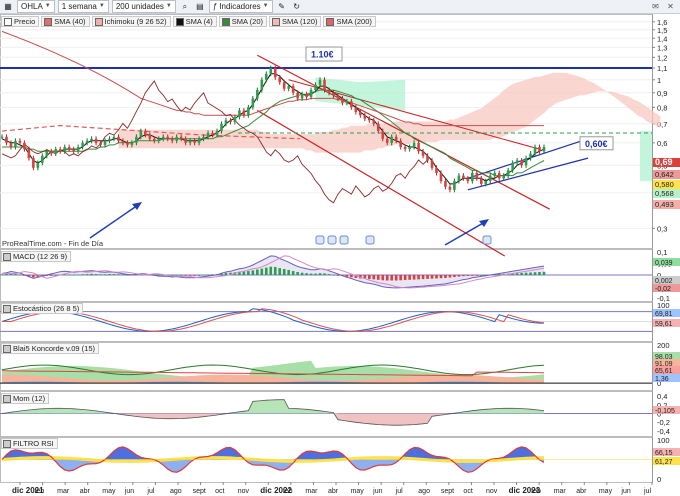  Describe the element at coordinates (646, 156) in the screenshot. I see `ichimoku-cloud-bullish` at that location.